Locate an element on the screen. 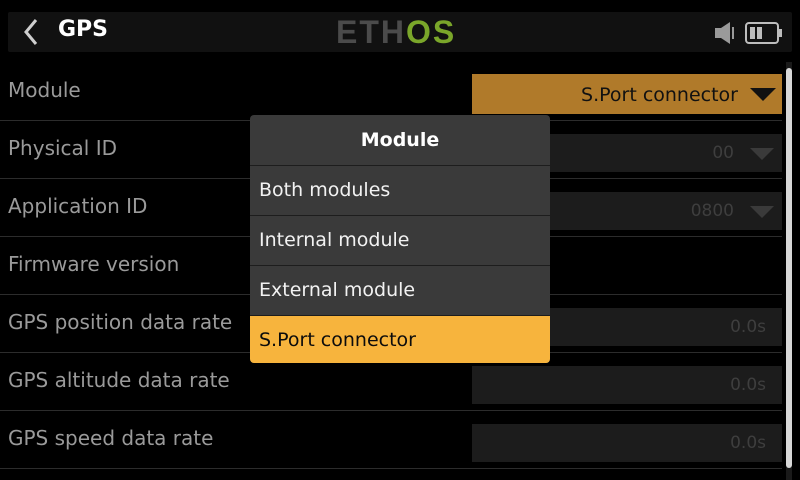 The width and height of the screenshot is (800, 480). module-label: Module is located at coordinates (44, 90).